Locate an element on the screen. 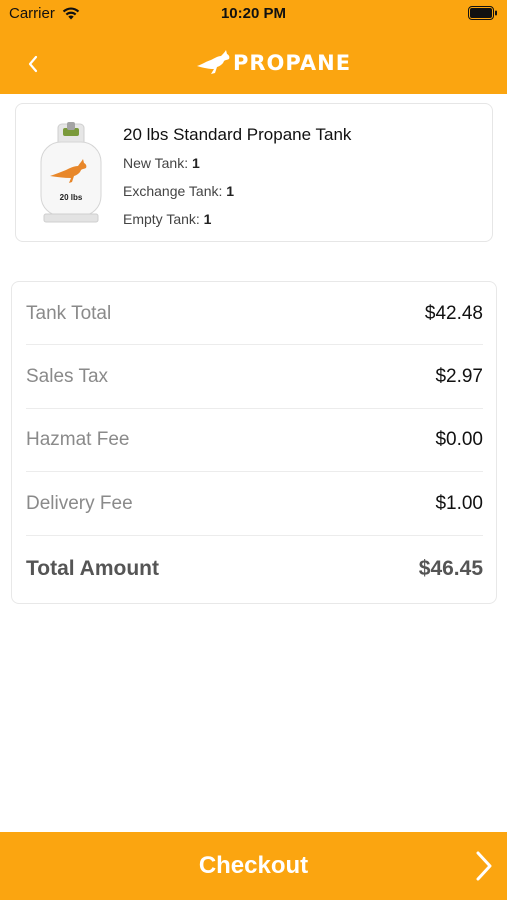  new-tank-detail: New Tank: 1 is located at coordinates (161, 163).